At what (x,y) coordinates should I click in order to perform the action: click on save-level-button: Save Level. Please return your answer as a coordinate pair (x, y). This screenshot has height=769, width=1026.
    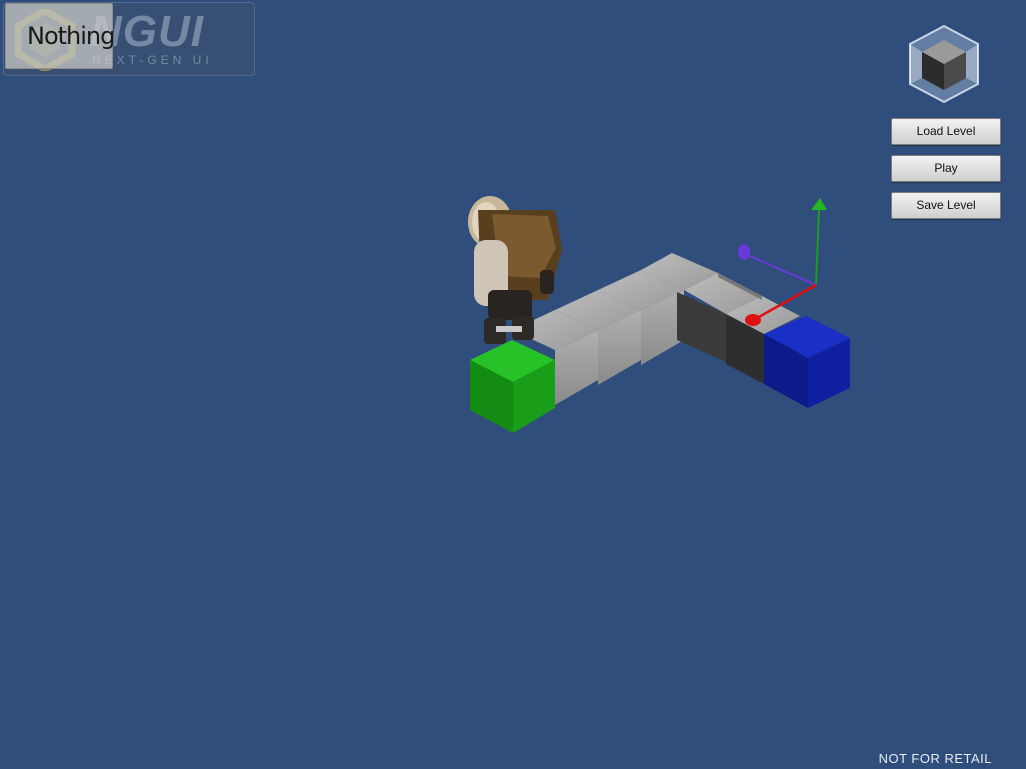
    Looking at the image, I should click on (946, 205).